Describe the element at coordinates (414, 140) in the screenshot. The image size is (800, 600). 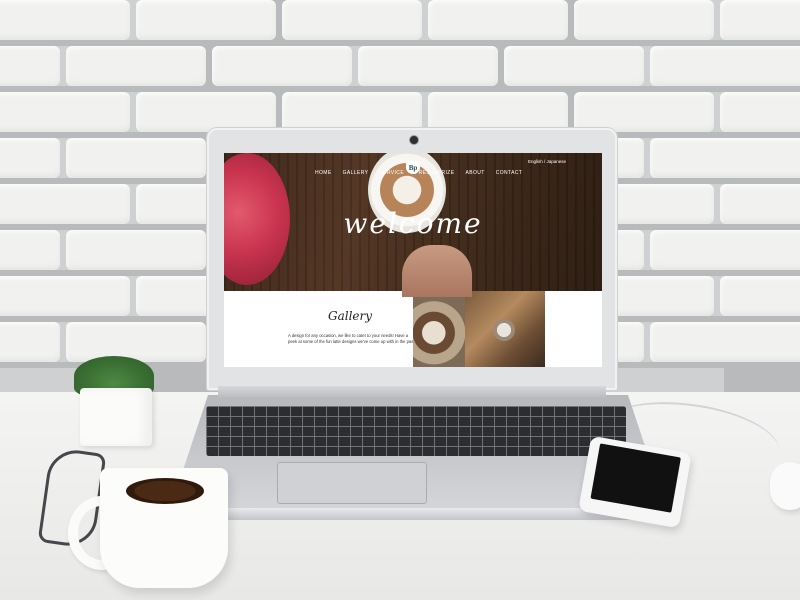
I see `webcam-icon` at that location.